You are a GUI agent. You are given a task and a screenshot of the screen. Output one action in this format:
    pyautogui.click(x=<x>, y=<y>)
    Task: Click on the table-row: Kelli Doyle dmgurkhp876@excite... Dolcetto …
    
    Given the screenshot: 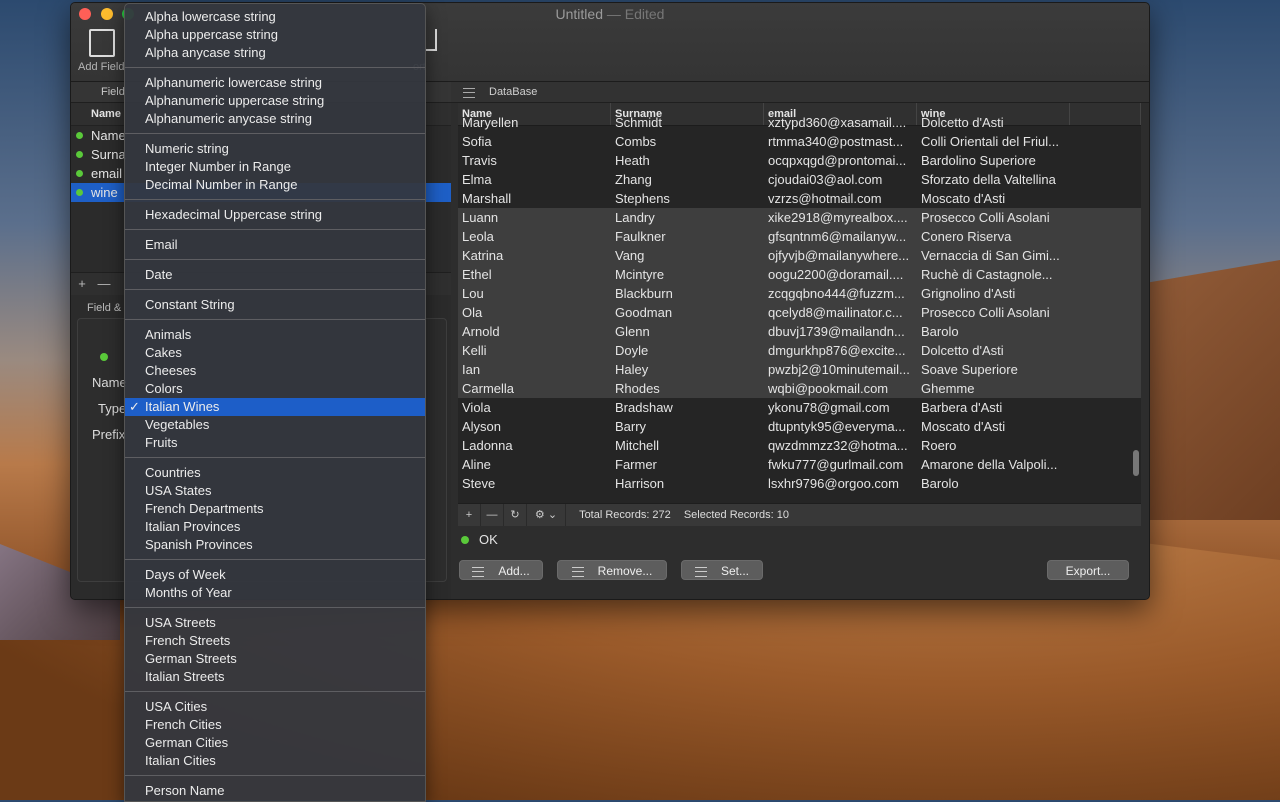 What is the action you would take?
    pyautogui.click(x=799, y=350)
    